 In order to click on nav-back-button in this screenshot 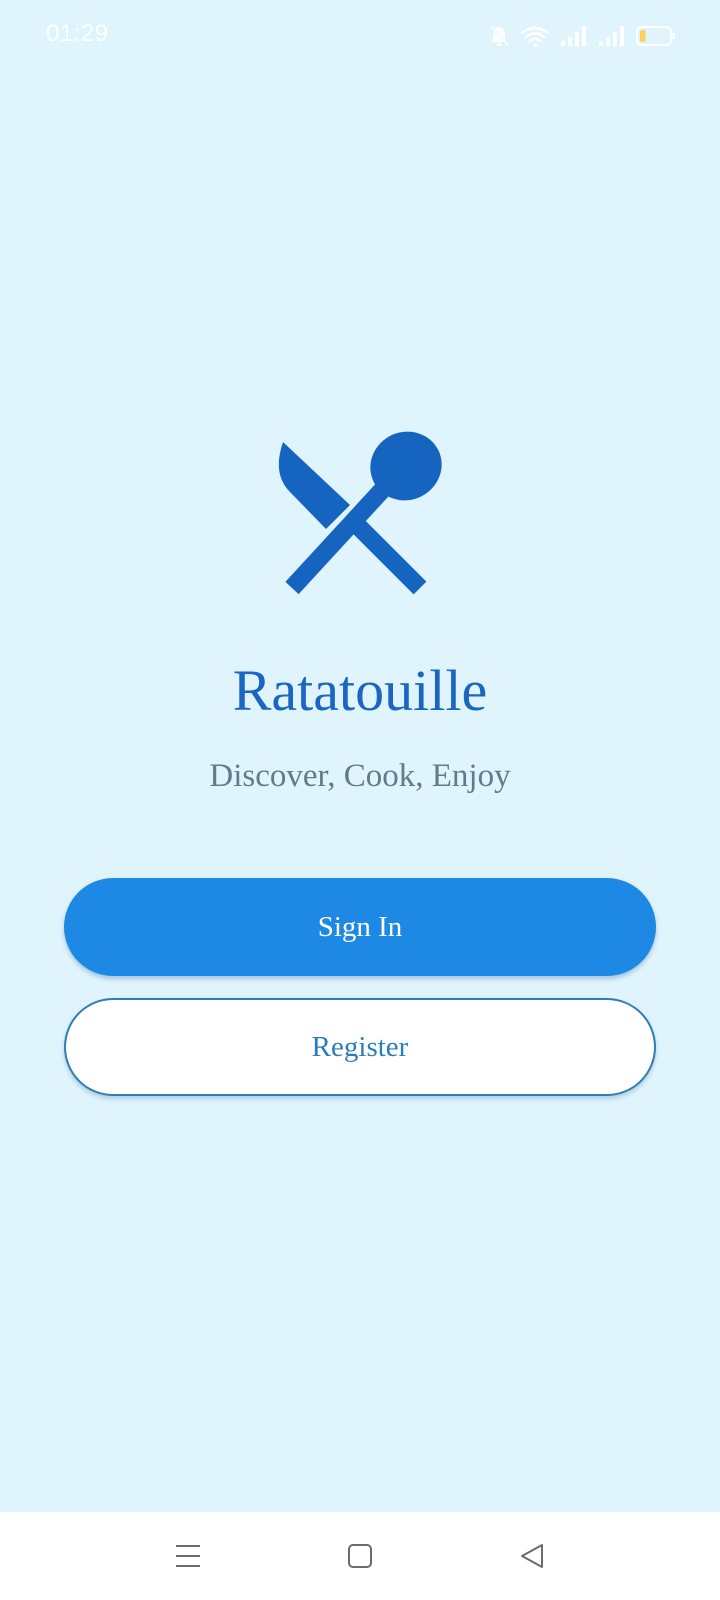, I will do `click(532, 1556)`.